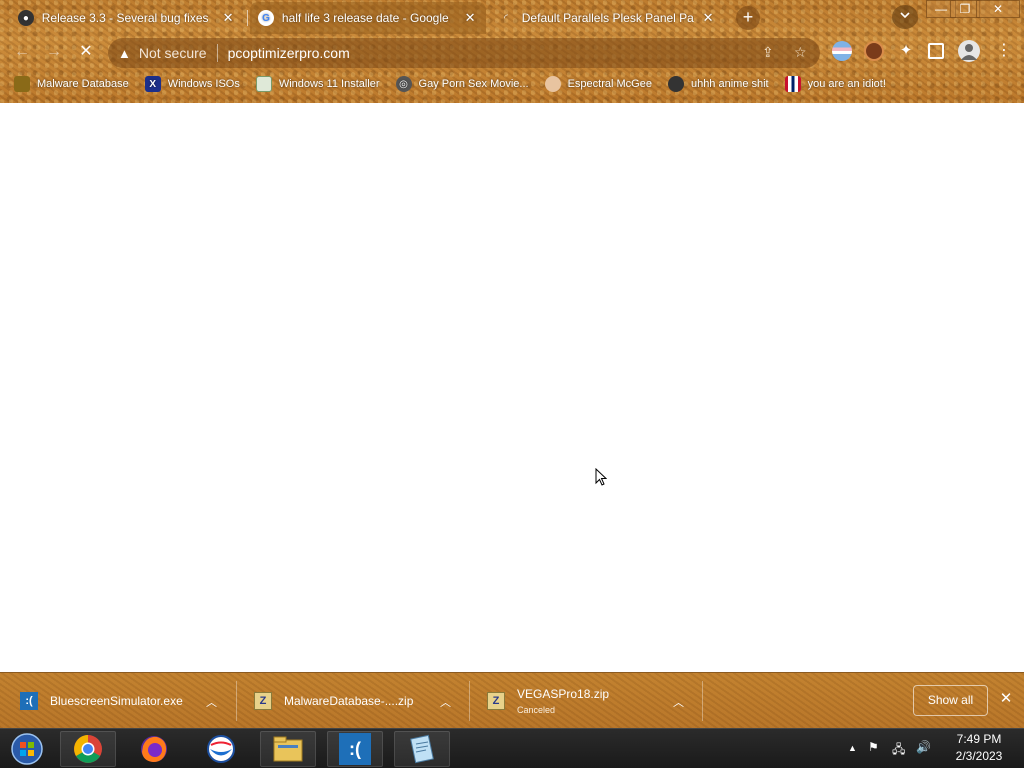 Image resolution: width=1024 pixels, height=768 pixels. I want to click on firefox-icon, so click(154, 749).